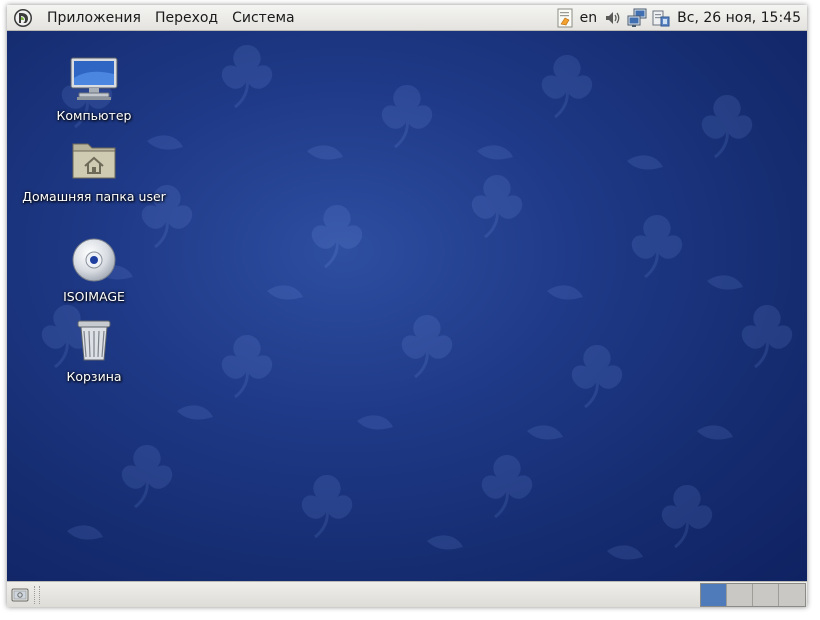 The width and height of the screenshot is (820, 620). What do you see at coordinates (739, 18) in the screenshot?
I see `clock: Вс, 26 ноя, 15:45` at bounding box center [739, 18].